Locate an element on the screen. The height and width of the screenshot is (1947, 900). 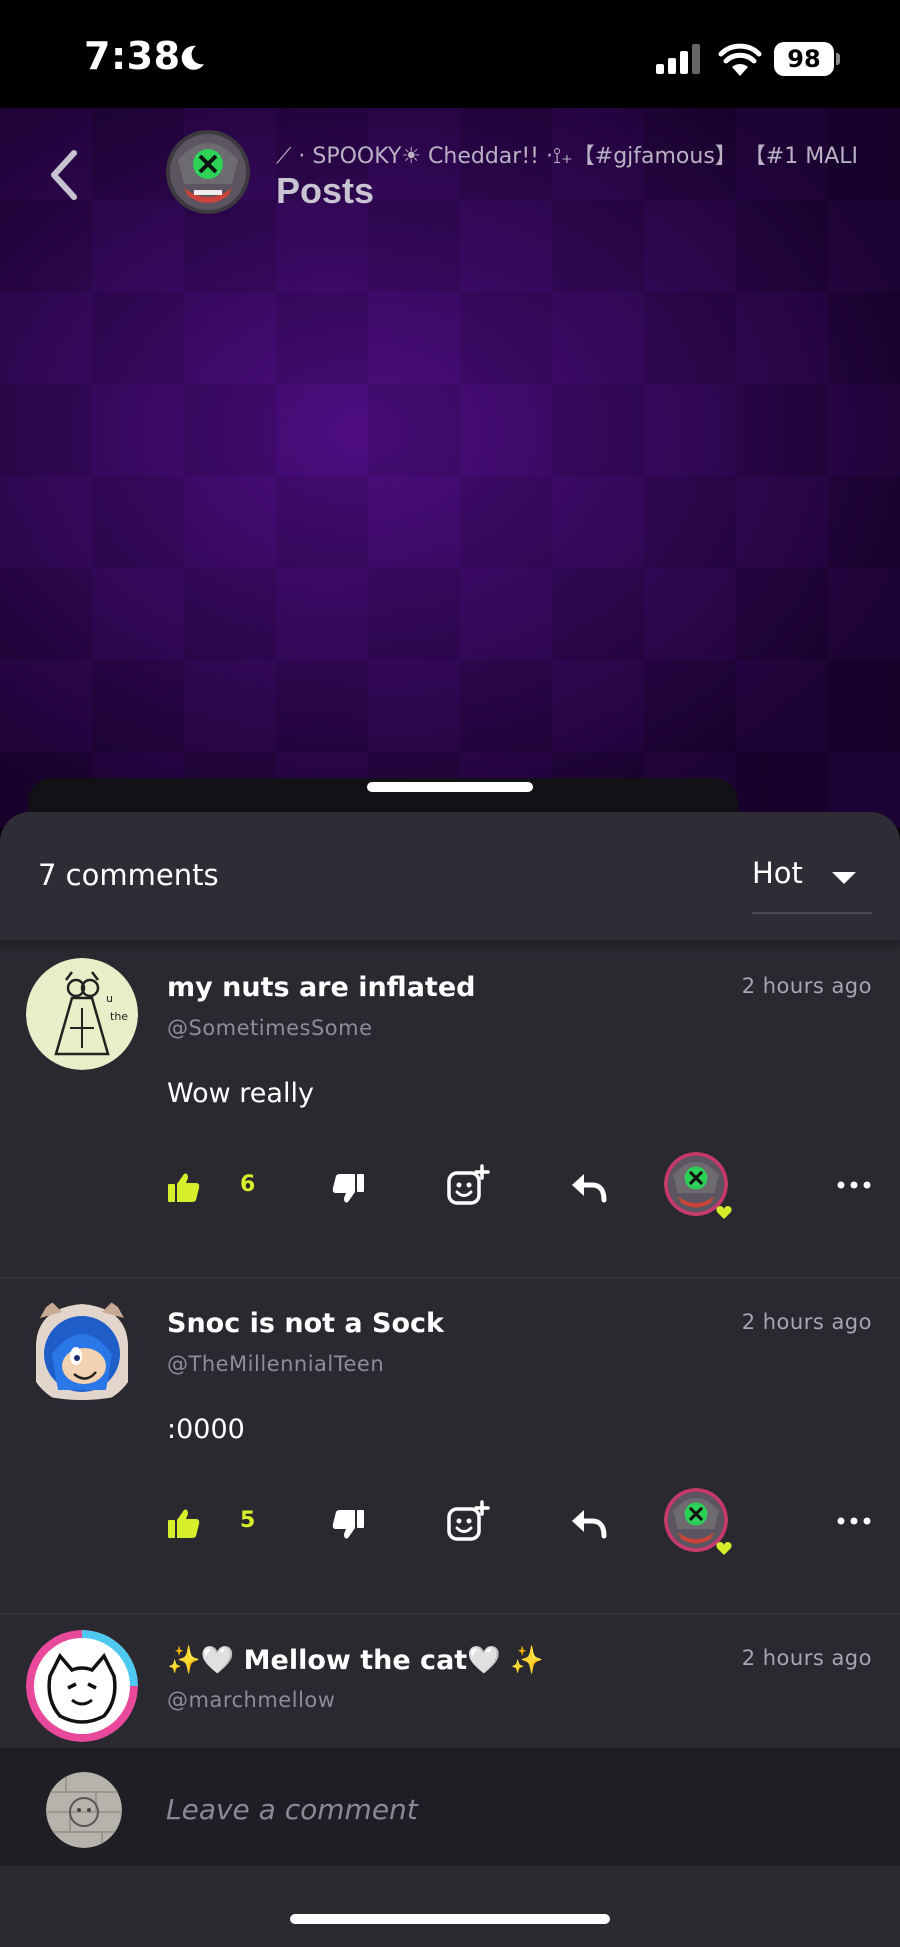
battery-level: 98 is located at coordinates (804, 59).